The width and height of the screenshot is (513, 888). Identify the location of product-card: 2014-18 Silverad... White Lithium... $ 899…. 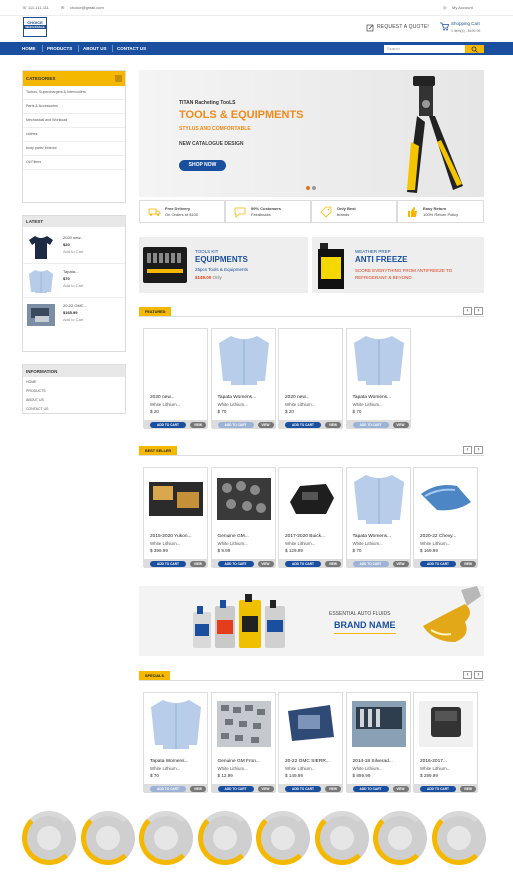
(378, 742).